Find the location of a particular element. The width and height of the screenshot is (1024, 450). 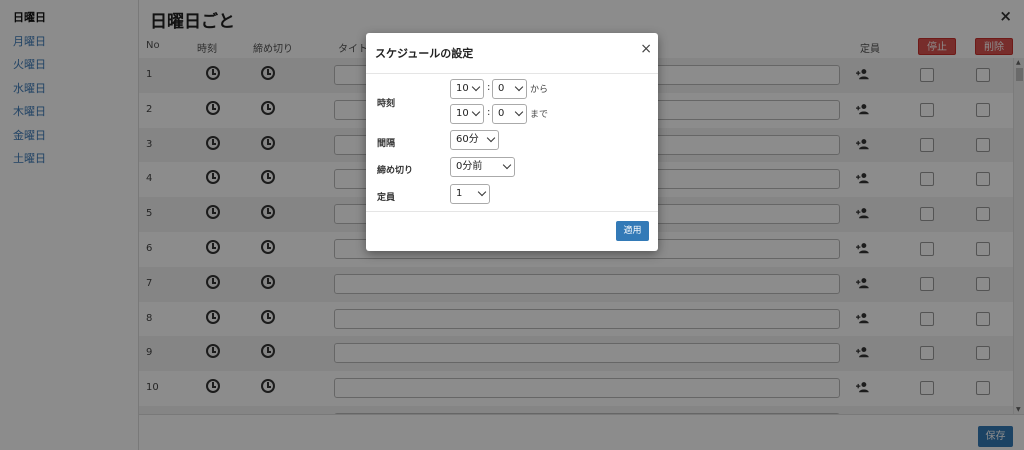

deadline-label: 締め切り is located at coordinates (395, 171).